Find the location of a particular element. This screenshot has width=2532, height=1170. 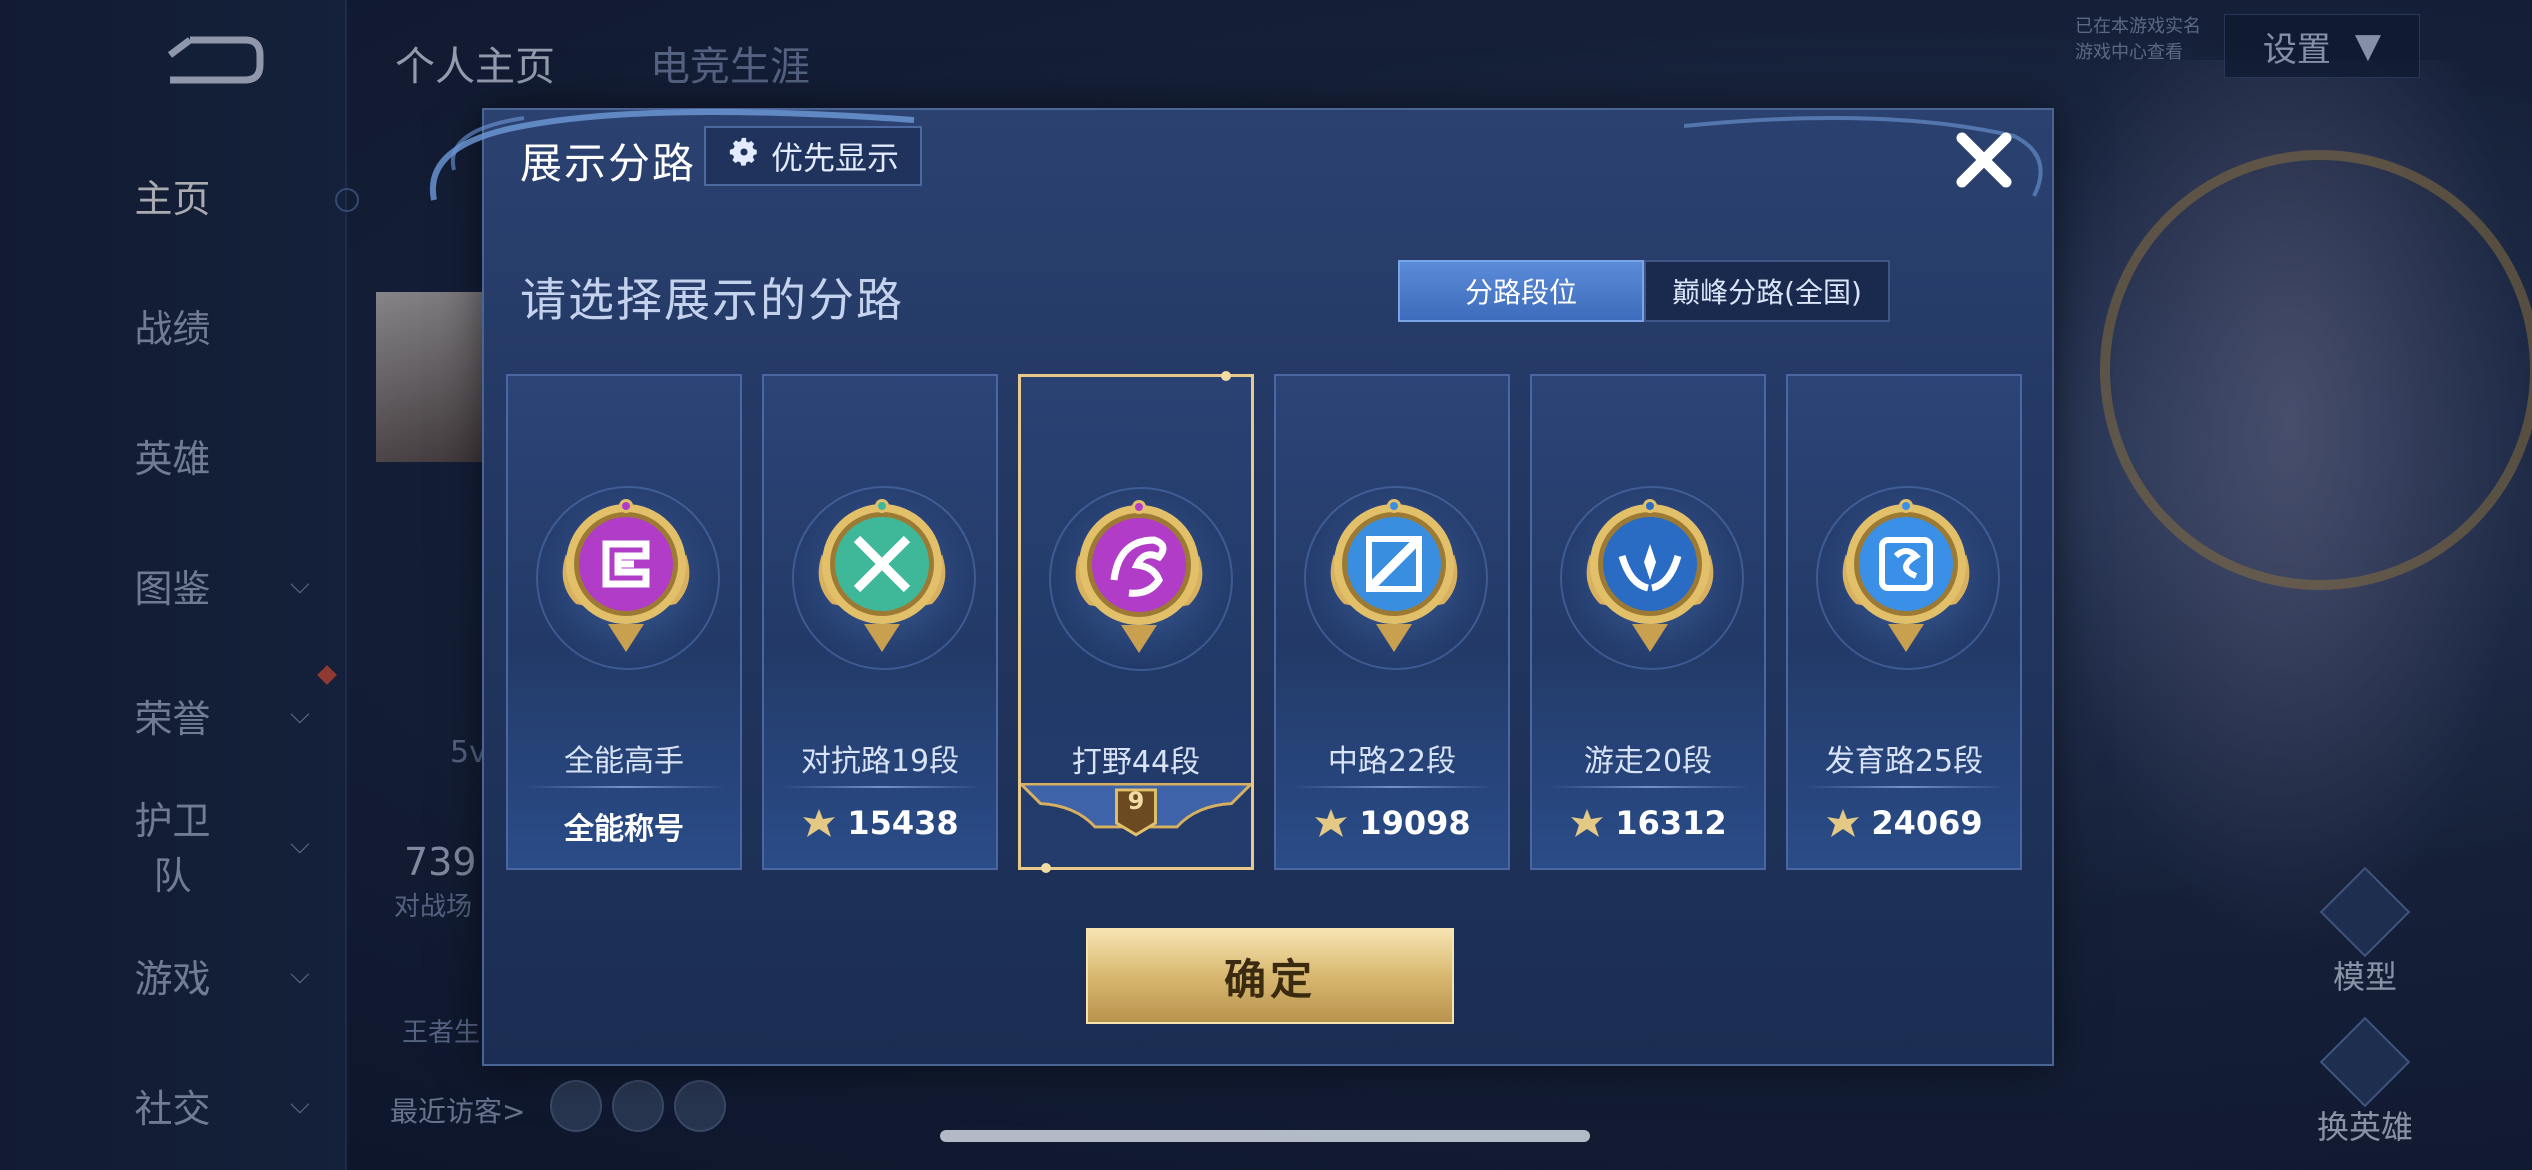

lane-card-name: 对抗路19段 is located at coordinates (880, 761).